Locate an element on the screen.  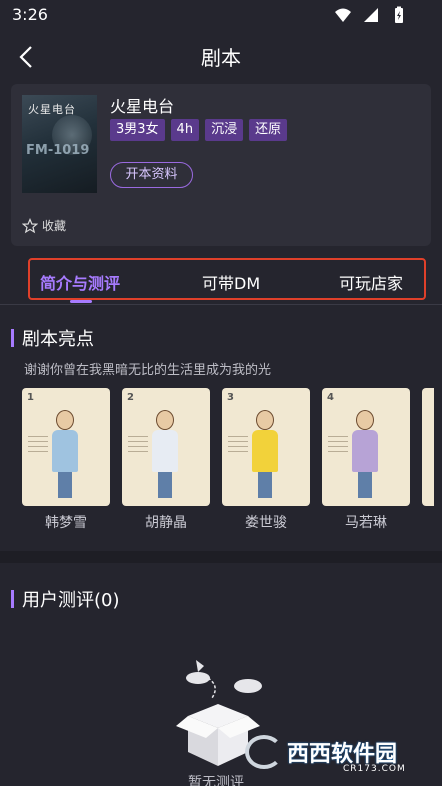
script-tags: 3男3女 4h 沉浸 还原 is located at coordinates (199, 130).